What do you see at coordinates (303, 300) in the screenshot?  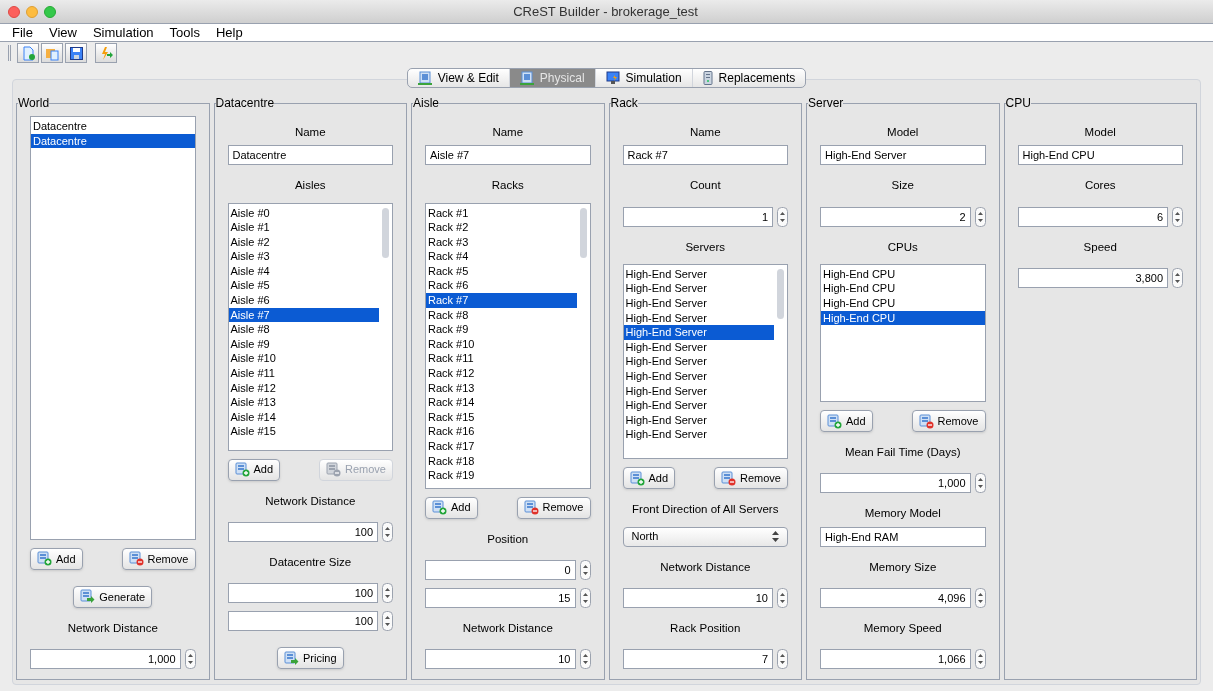 I see `list-item: Aisle #6` at bounding box center [303, 300].